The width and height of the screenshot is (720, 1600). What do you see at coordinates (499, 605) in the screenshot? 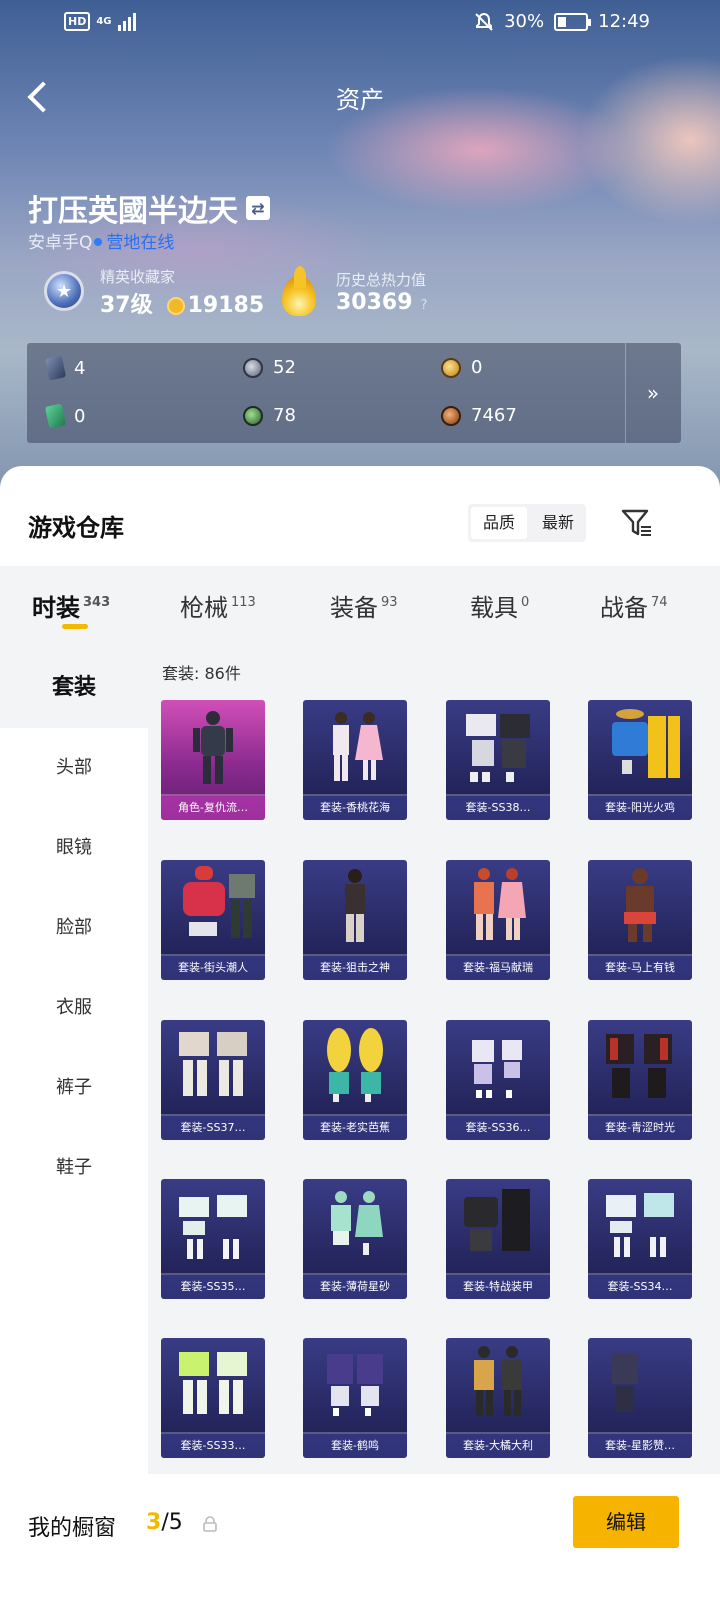
I see `tab-vehicles: 载具 0` at bounding box center [499, 605].